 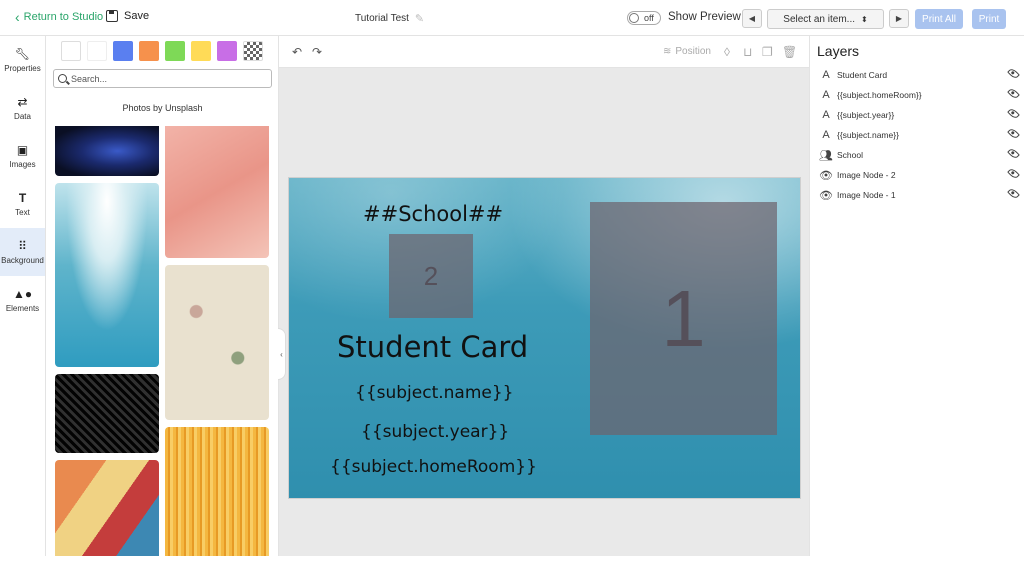 What do you see at coordinates (22, 260) in the screenshot?
I see `sidebar-item-label: Background` at bounding box center [22, 260].